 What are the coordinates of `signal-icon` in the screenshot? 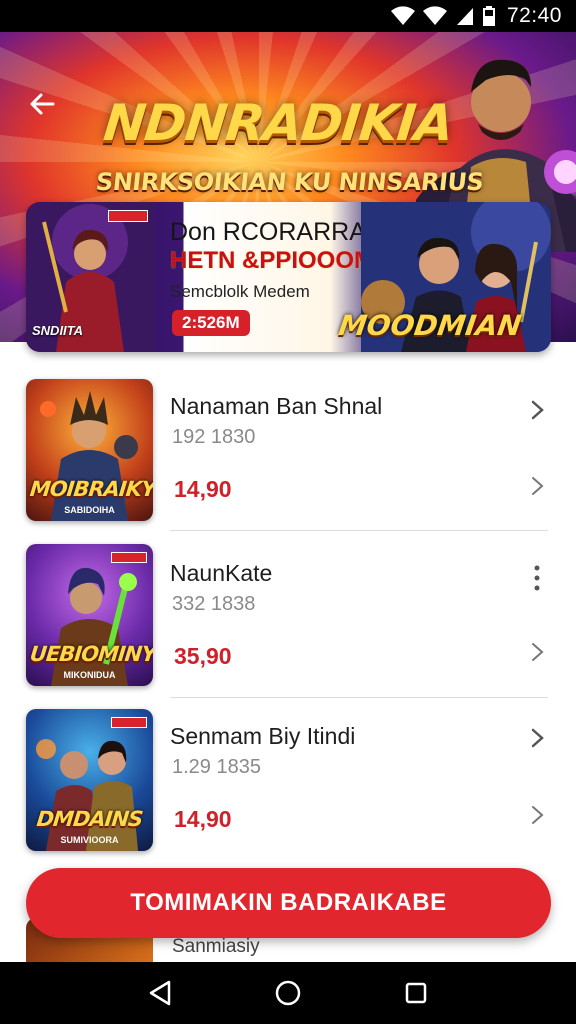 It's located at (464, 16).